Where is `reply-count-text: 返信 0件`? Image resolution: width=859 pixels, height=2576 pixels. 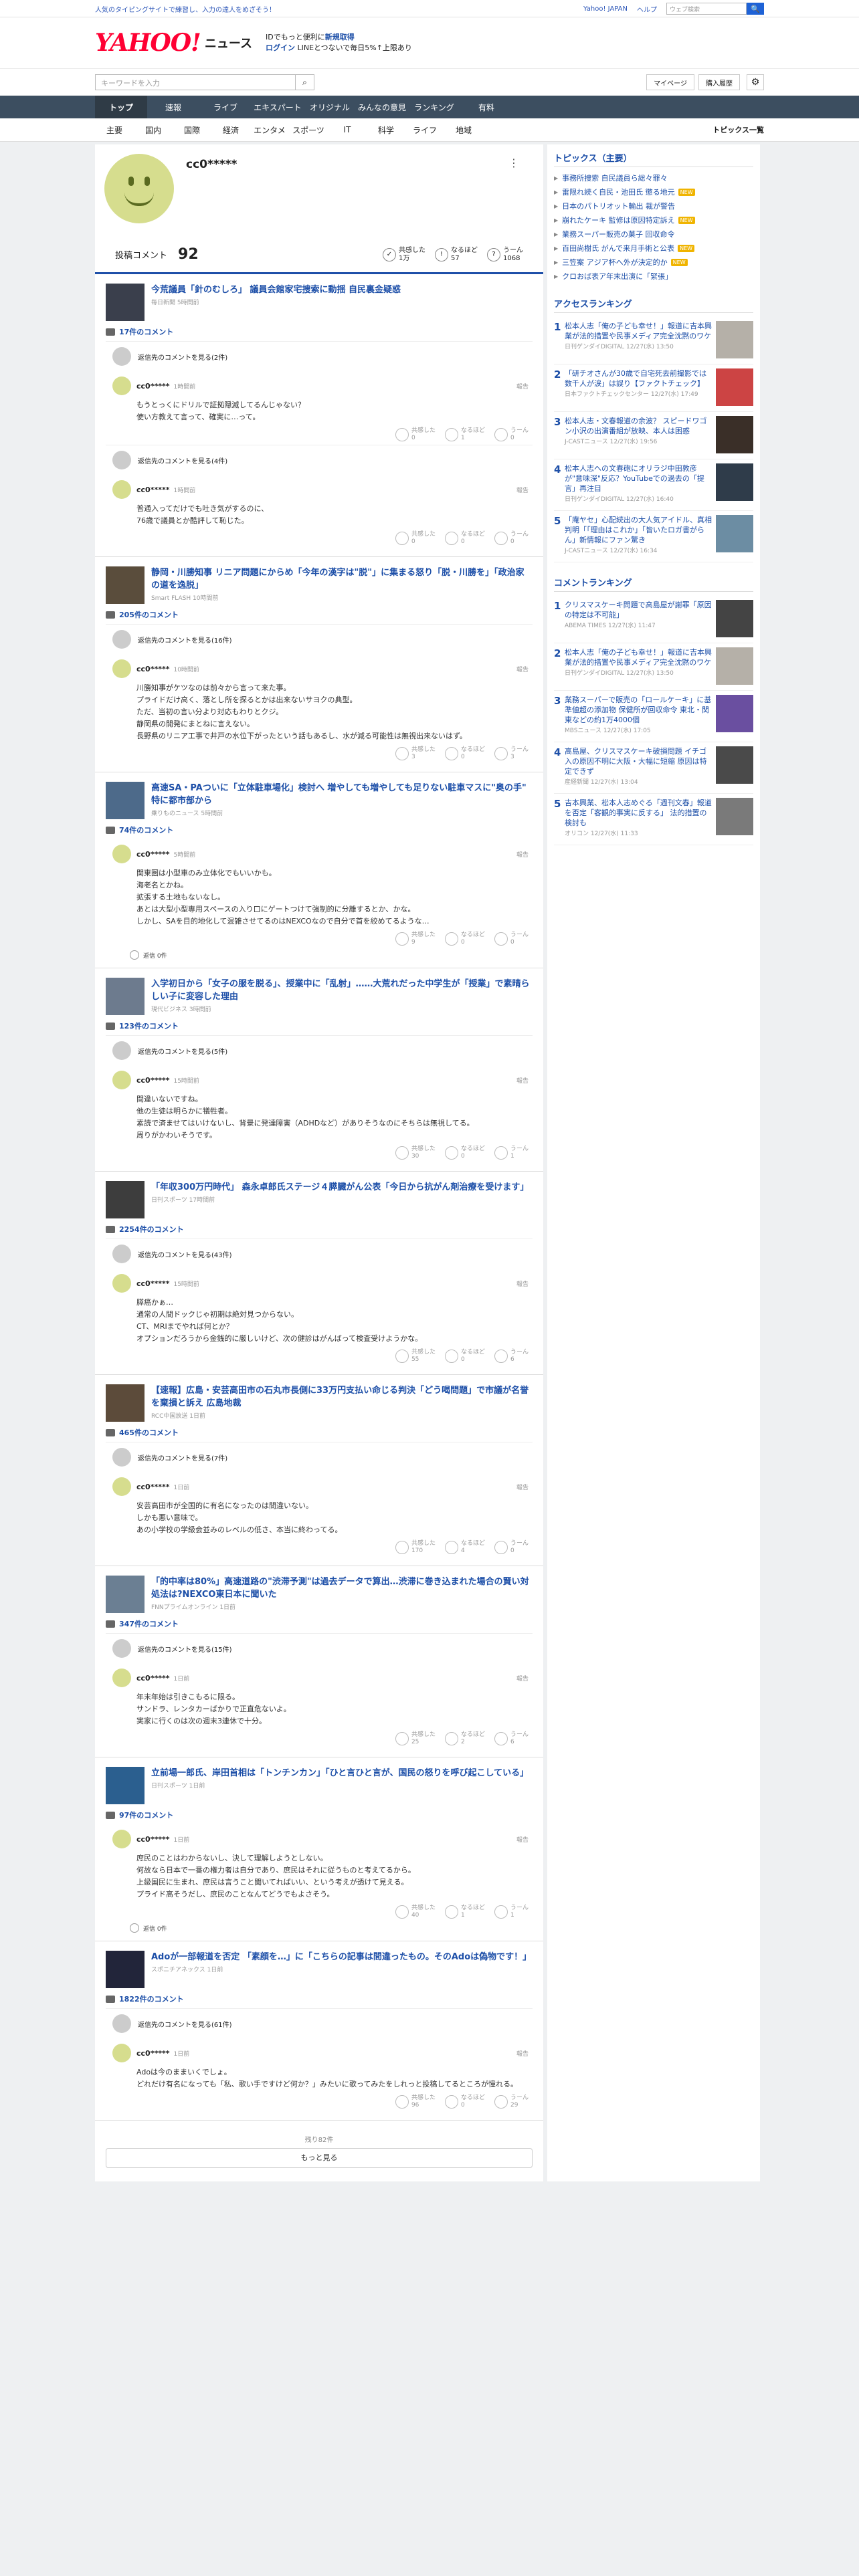
reply-count-text: 返信 0件 is located at coordinates (155, 955).